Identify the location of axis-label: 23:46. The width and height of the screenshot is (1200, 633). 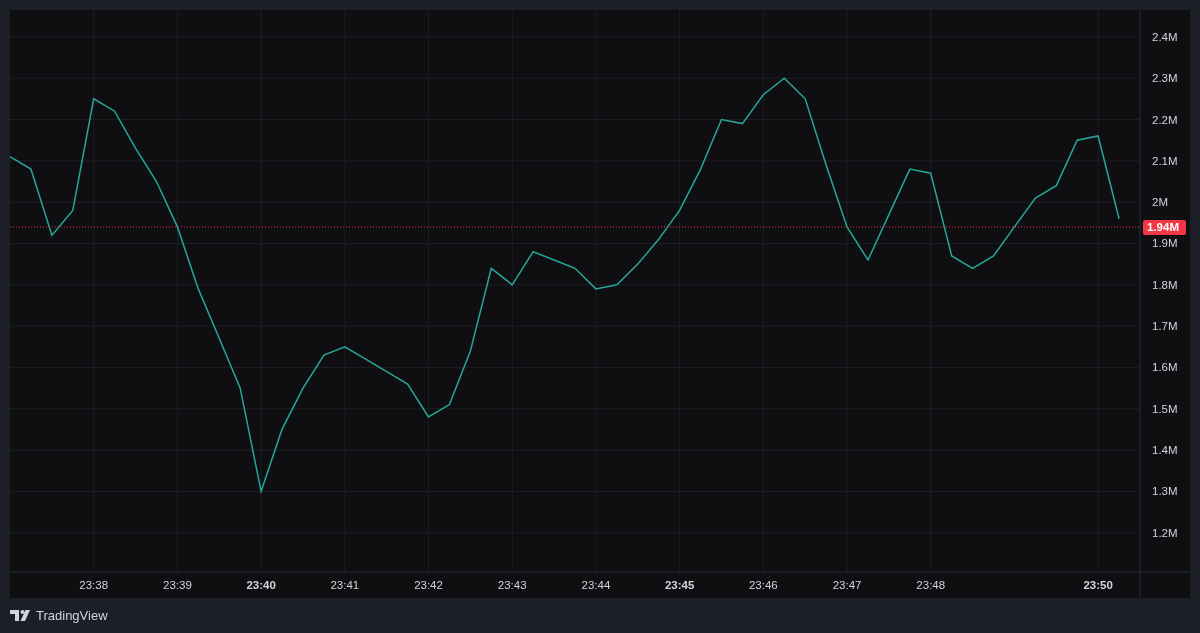
(763, 585).